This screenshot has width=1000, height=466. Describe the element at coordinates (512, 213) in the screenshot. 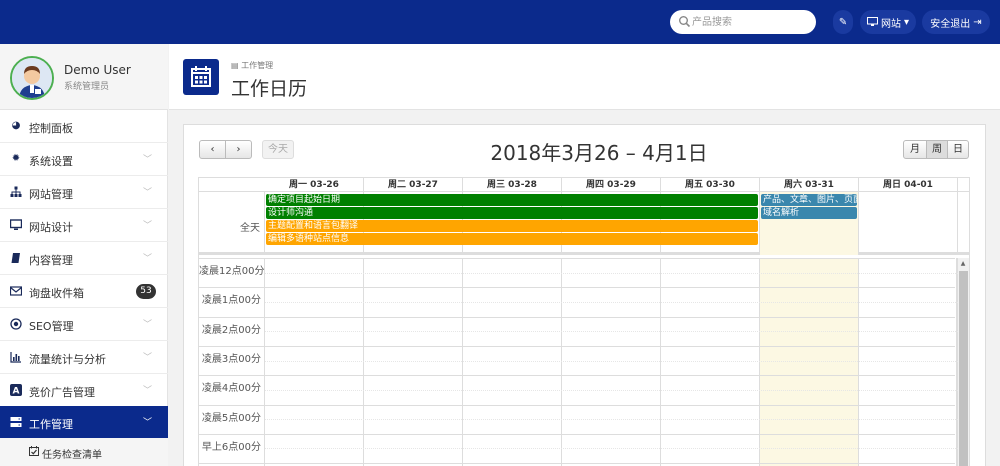

I see `calendar-event: 设计师沟通` at that location.